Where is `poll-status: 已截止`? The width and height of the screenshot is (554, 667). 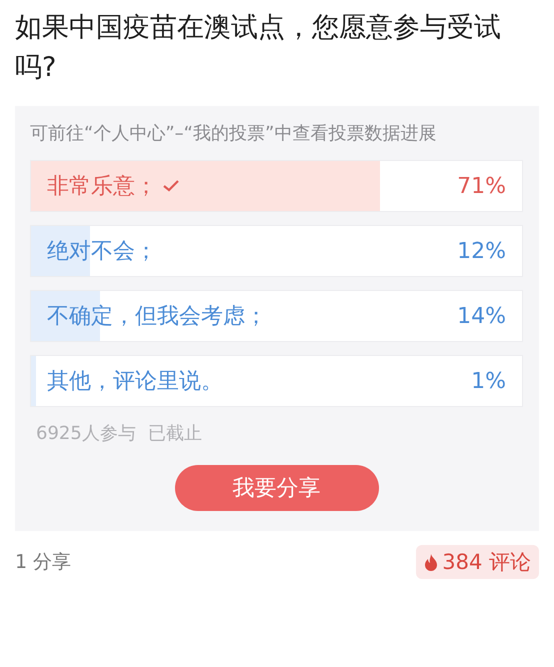
poll-status: 已截止 is located at coordinates (175, 433).